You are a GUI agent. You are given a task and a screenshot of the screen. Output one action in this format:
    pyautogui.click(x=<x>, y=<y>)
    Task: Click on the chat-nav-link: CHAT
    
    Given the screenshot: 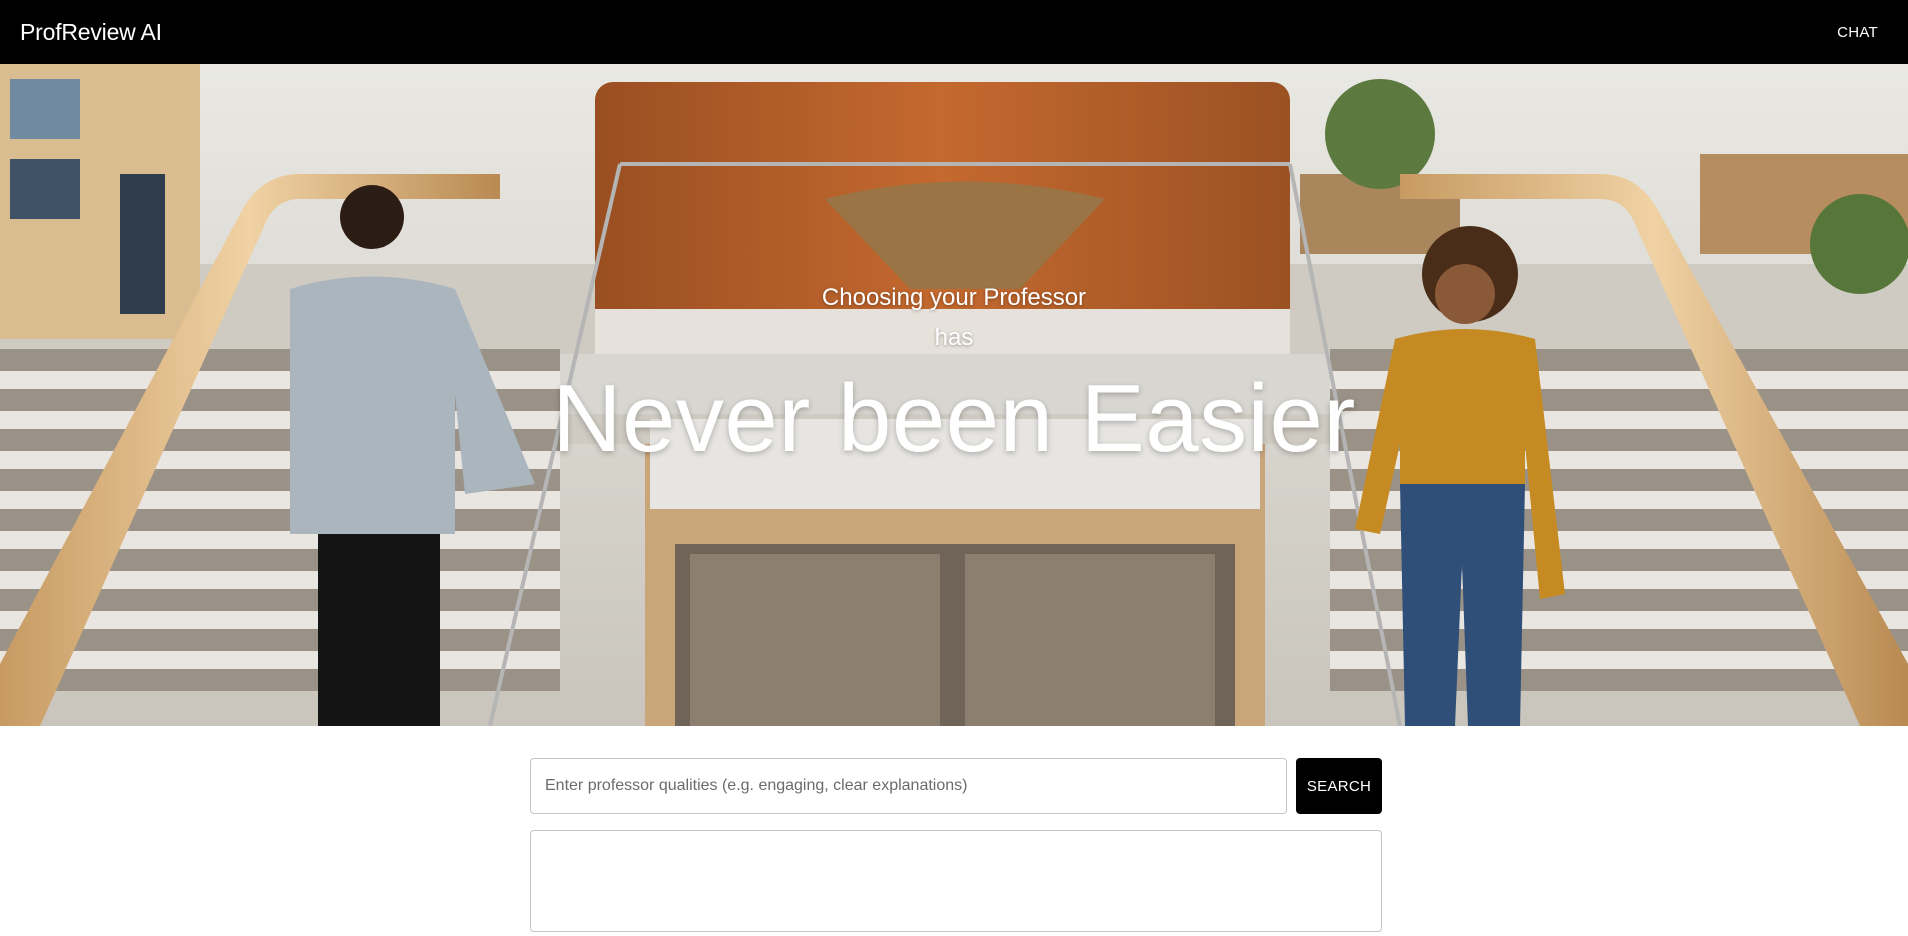 What is the action you would take?
    pyautogui.click(x=1857, y=32)
    